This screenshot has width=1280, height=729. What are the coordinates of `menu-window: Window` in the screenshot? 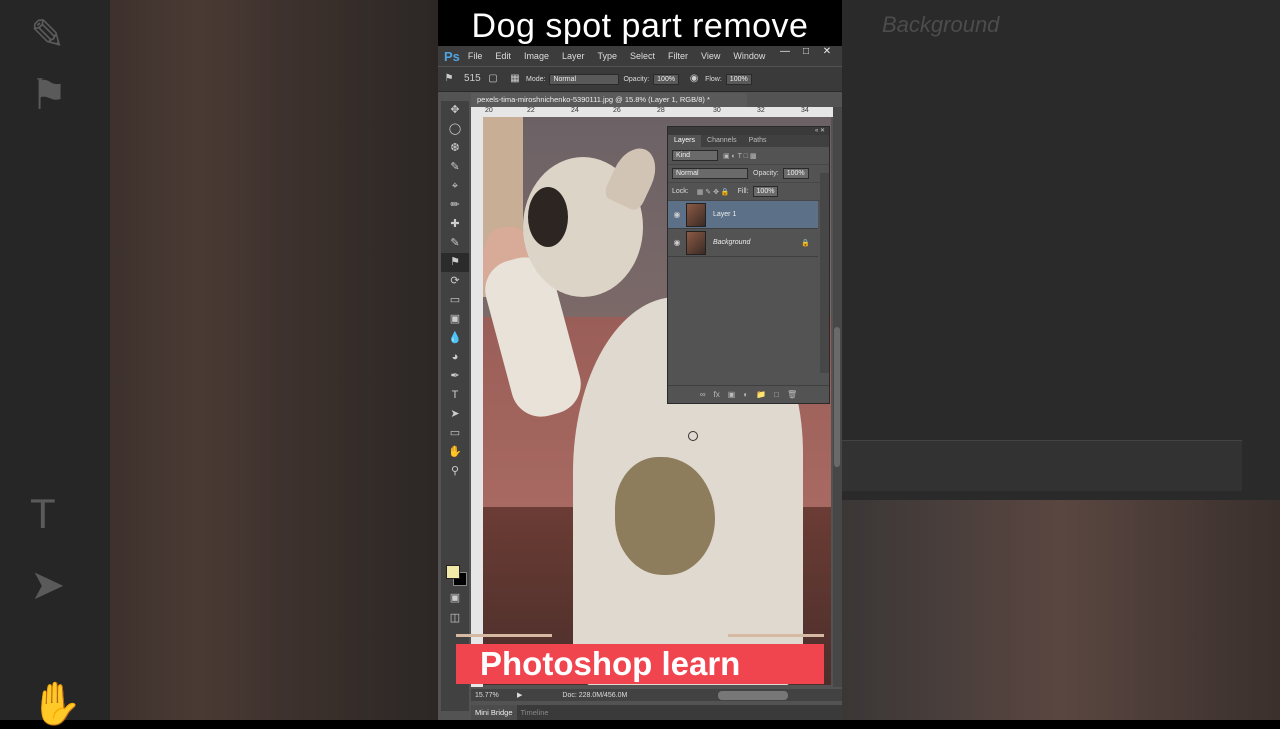 It's located at (749, 56).